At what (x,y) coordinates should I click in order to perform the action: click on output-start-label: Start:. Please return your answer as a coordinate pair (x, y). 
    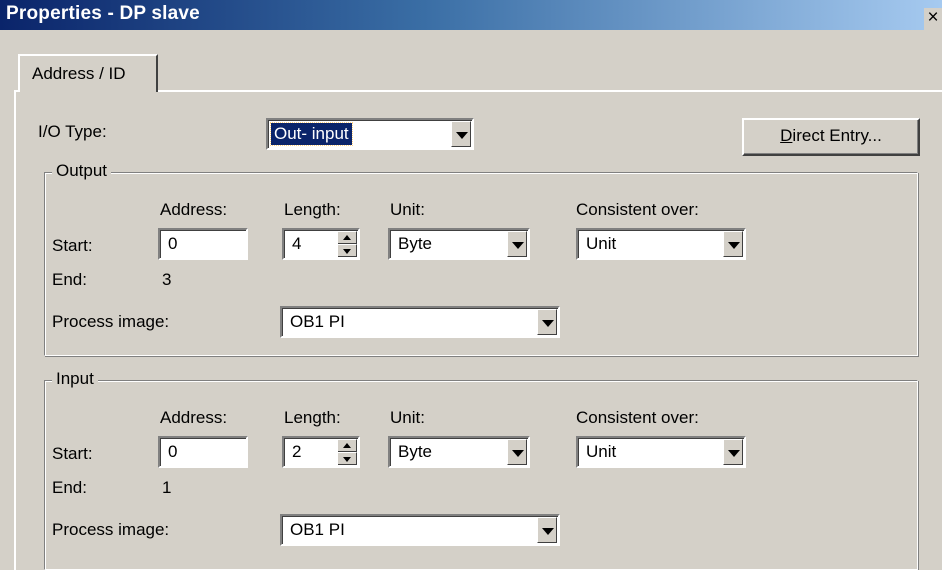
    Looking at the image, I should click on (72, 245).